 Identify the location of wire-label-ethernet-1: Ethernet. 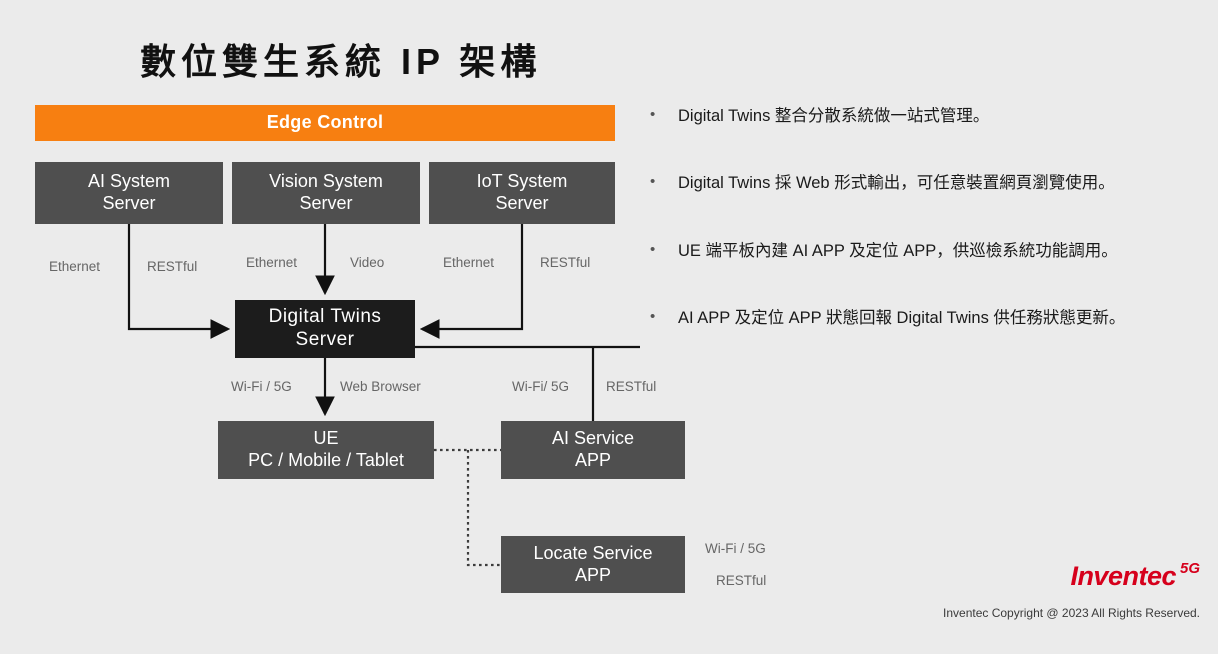
(75, 266).